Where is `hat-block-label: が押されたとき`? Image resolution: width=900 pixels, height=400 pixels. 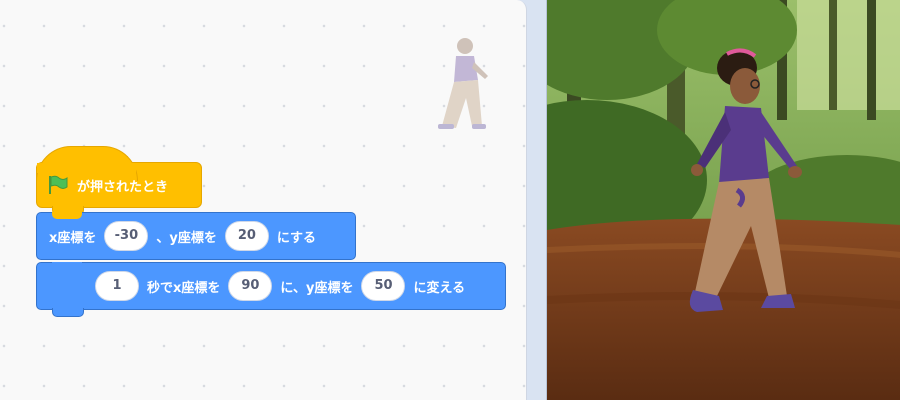
hat-block-label: が押されたとき is located at coordinates (123, 187).